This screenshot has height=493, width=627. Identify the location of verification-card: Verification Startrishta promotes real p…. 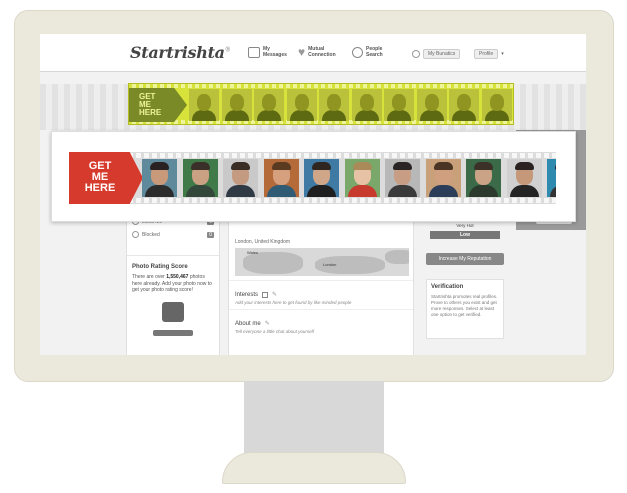
(465, 309).